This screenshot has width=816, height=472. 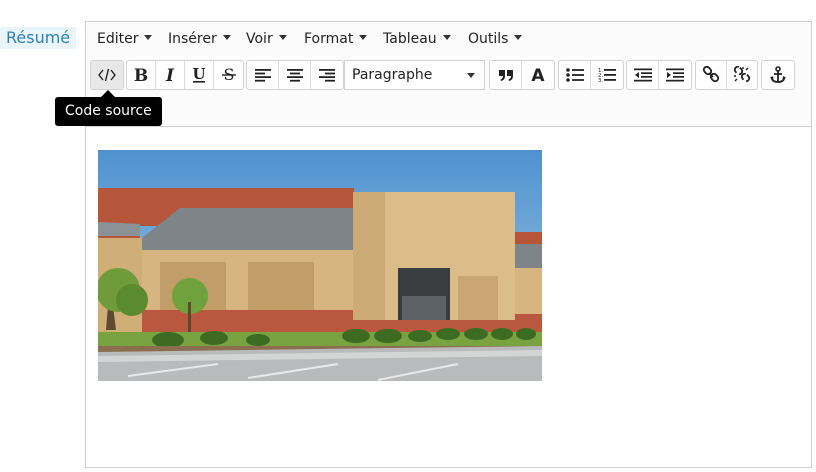 What do you see at coordinates (392, 75) in the screenshot?
I see `format-select-value: Paragraphe` at bounding box center [392, 75].